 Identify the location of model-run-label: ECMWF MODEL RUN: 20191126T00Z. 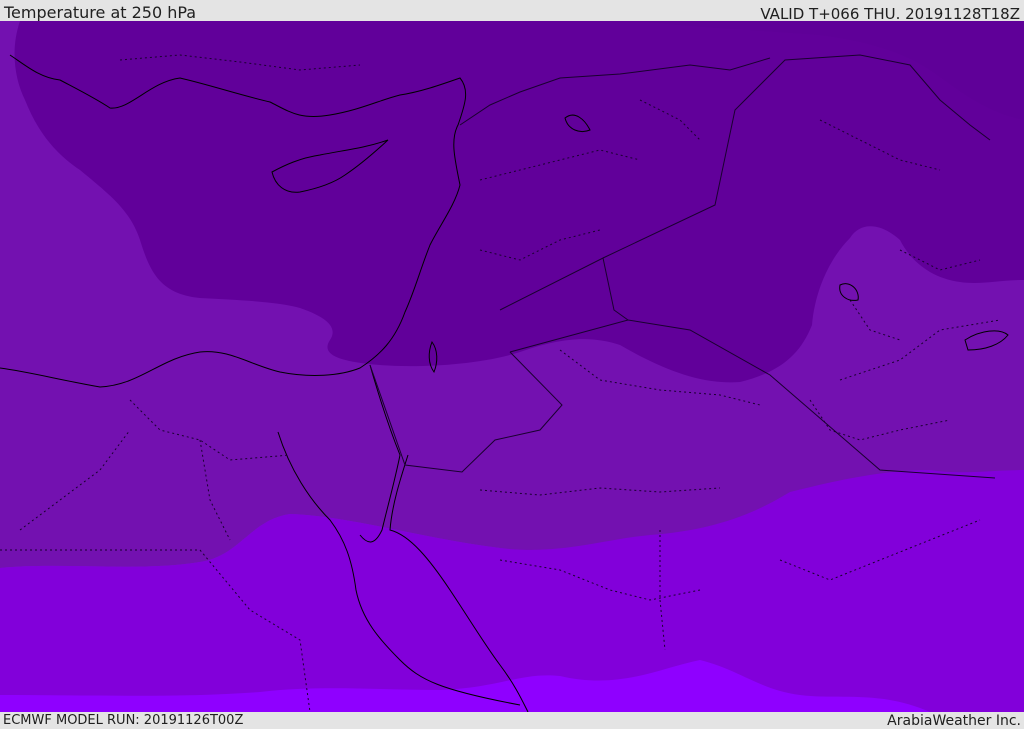
(123, 720).